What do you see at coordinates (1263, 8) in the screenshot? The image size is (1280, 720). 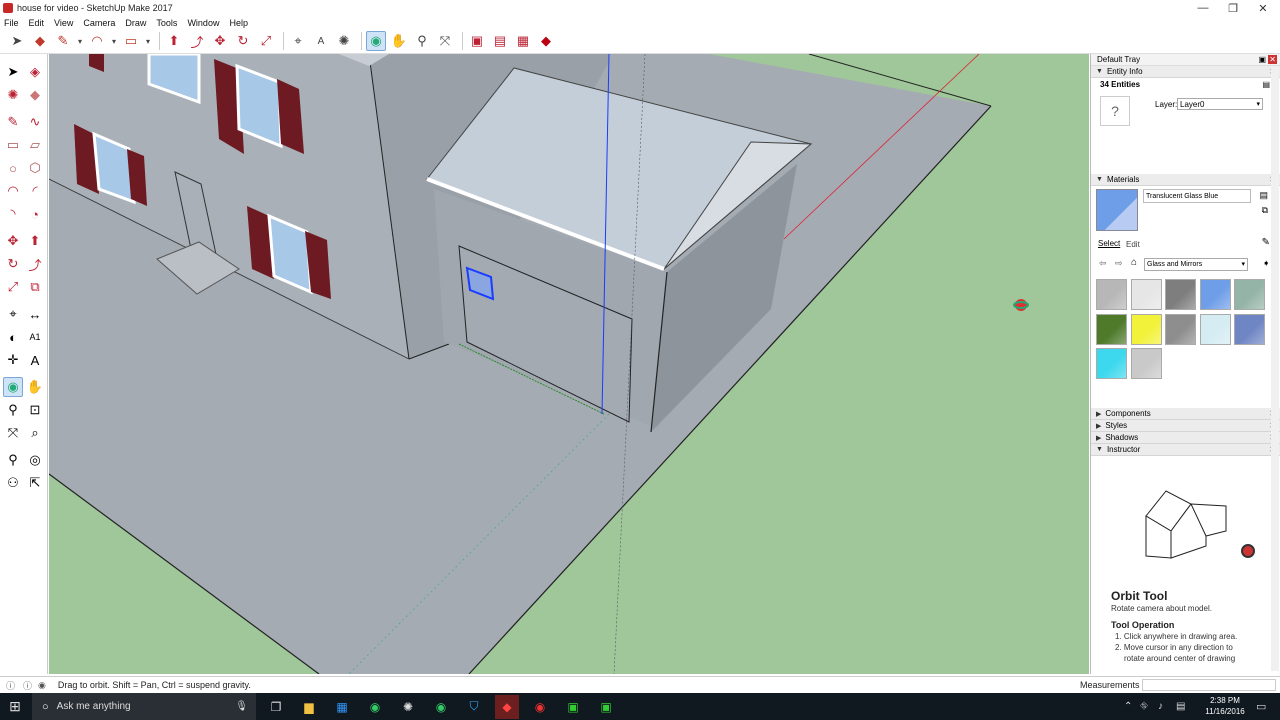 I see `close-button: ✕` at bounding box center [1263, 8].